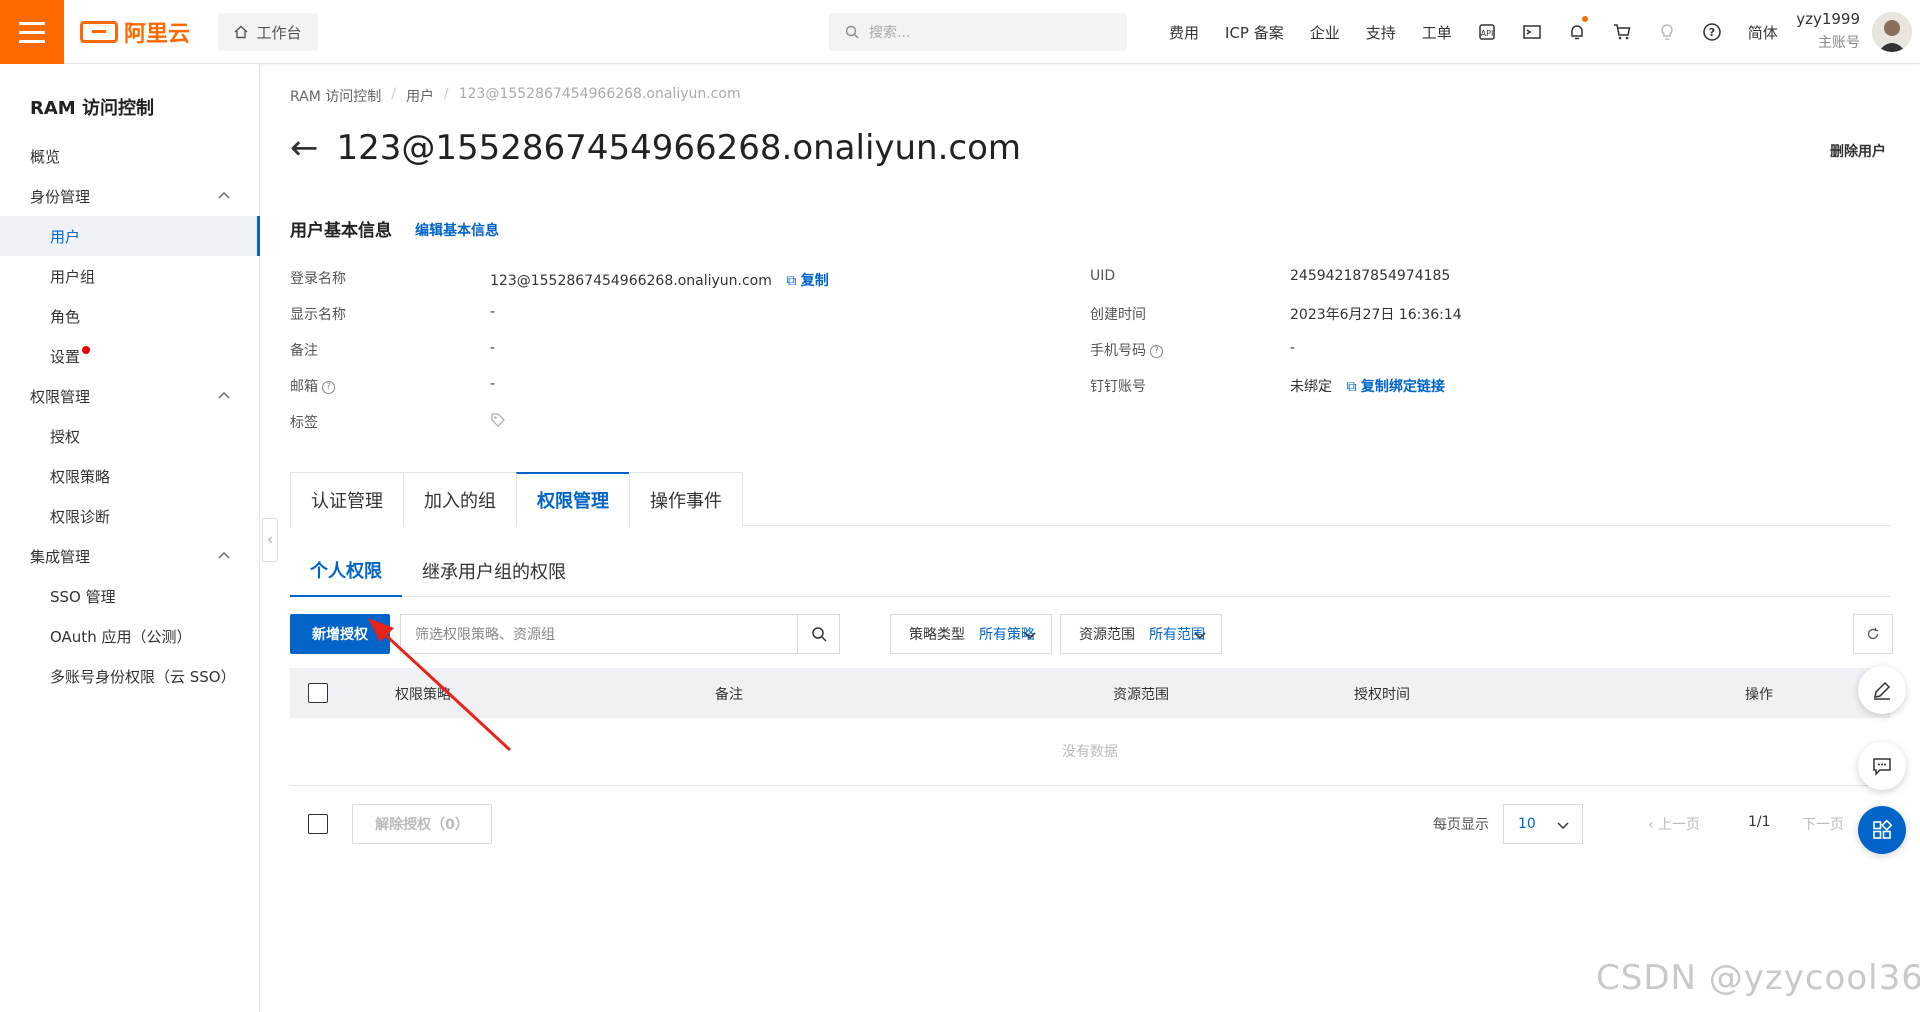 Image resolution: width=1920 pixels, height=1012 pixels. What do you see at coordinates (1825, 31) in the screenshot?
I see `user-menu: yzy1999 主账号` at bounding box center [1825, 31].